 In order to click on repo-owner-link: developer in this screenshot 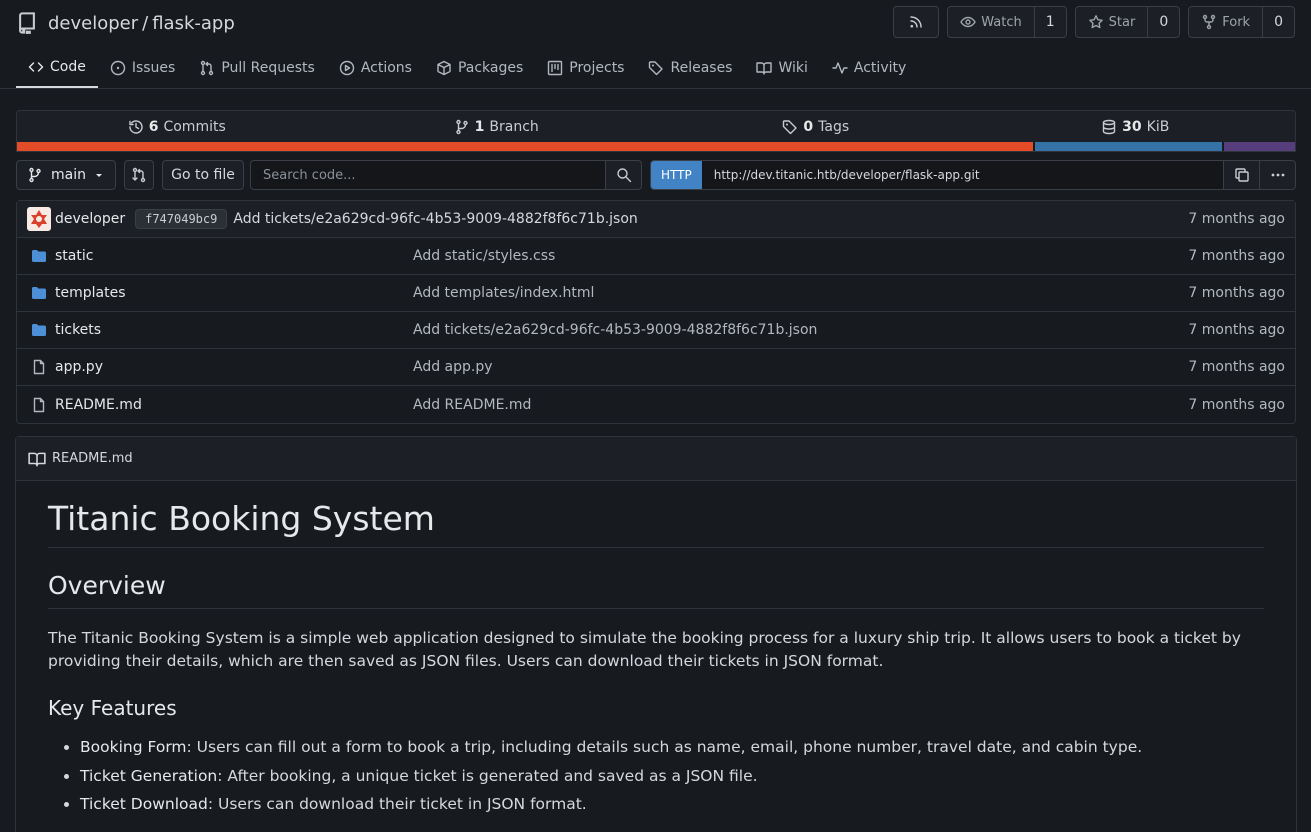, I will do `click(93, 23)`.